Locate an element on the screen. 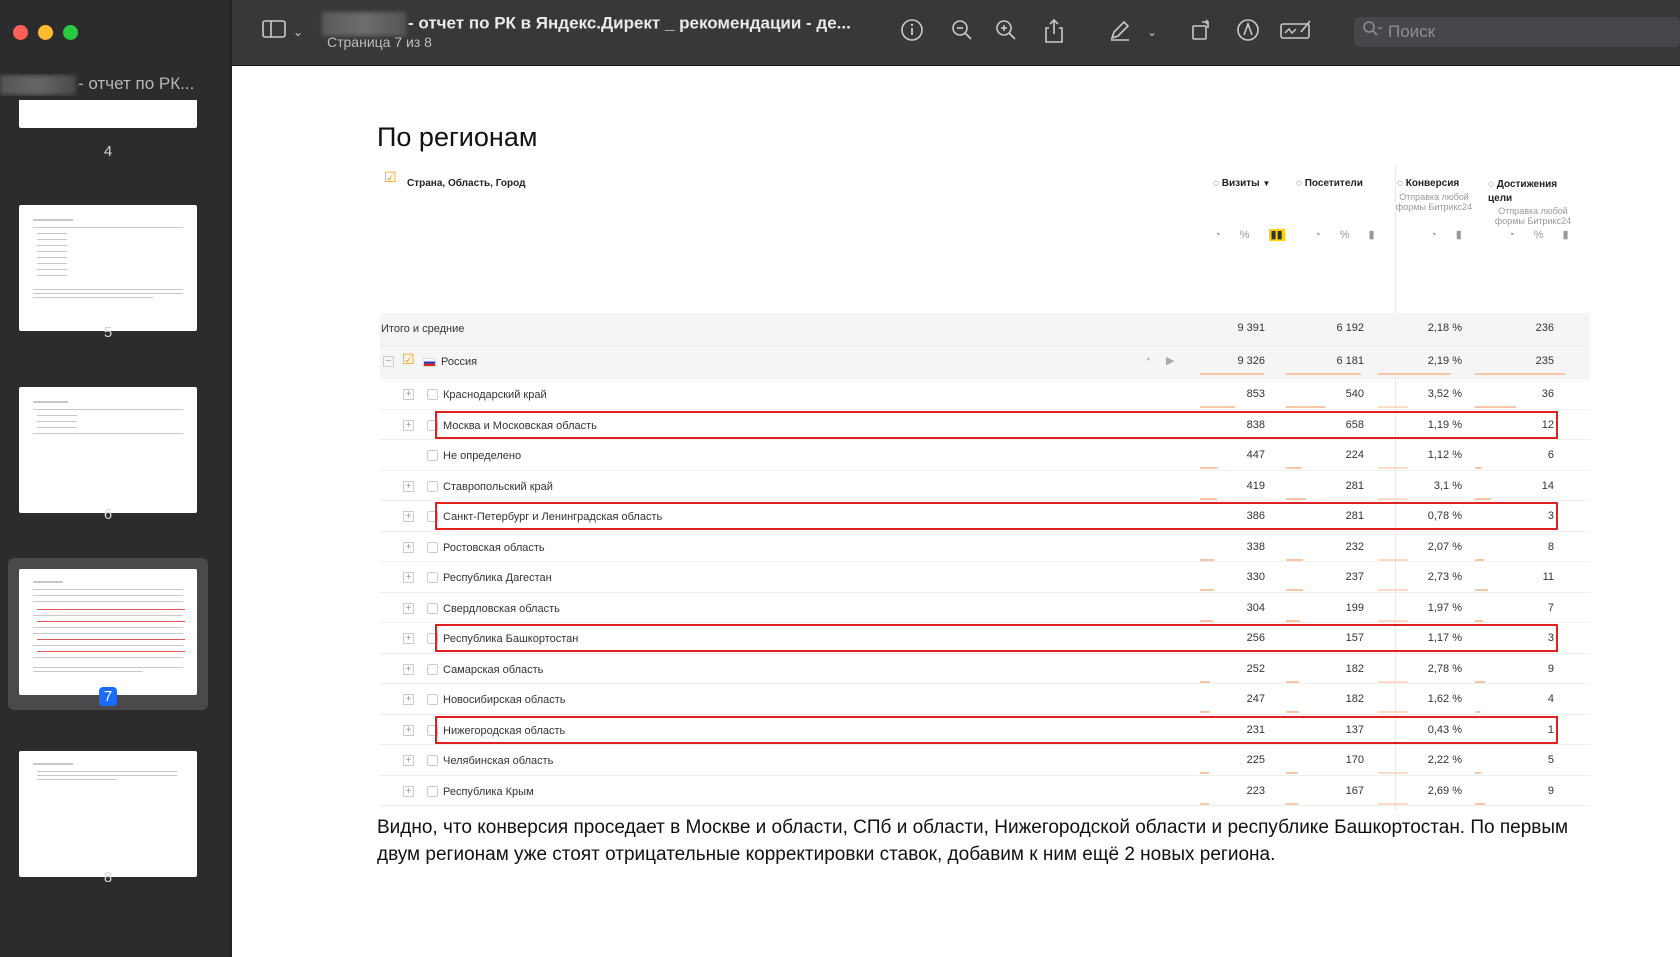 This screenshot has height=957, width=1680. goals-value: 11 is located at coordinates (1548, 577).